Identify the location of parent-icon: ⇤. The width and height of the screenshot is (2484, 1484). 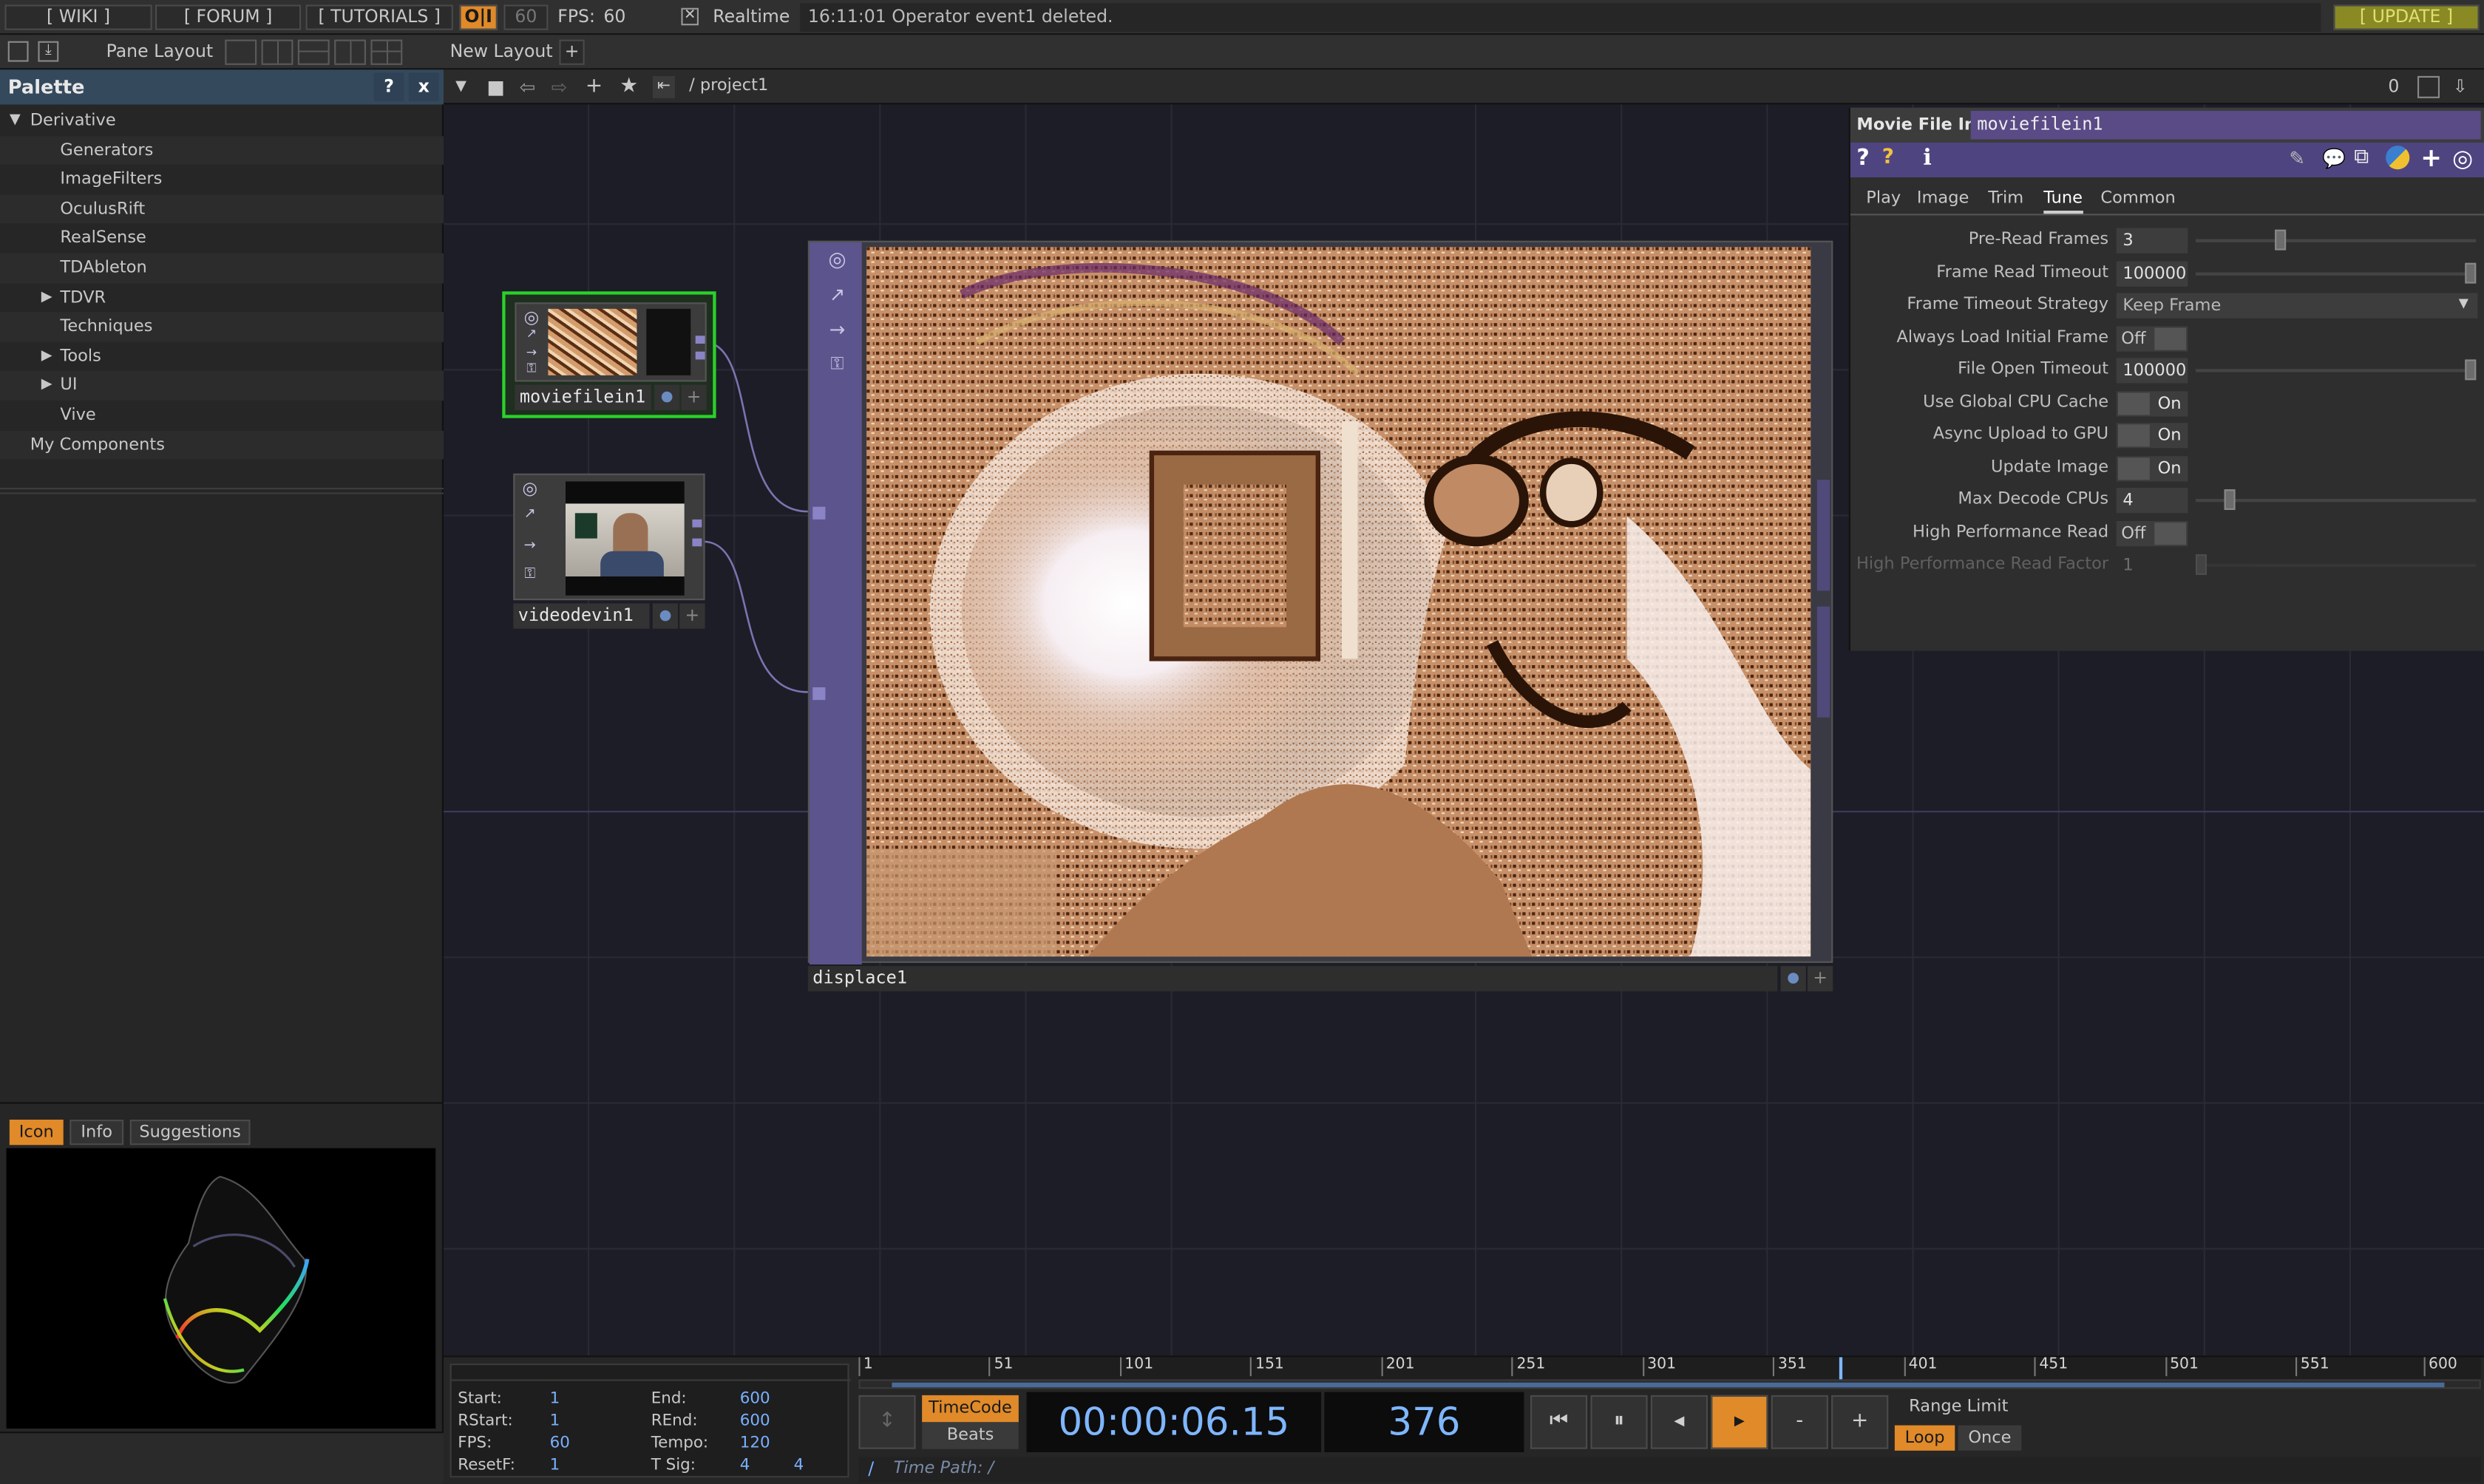
(663, 86).